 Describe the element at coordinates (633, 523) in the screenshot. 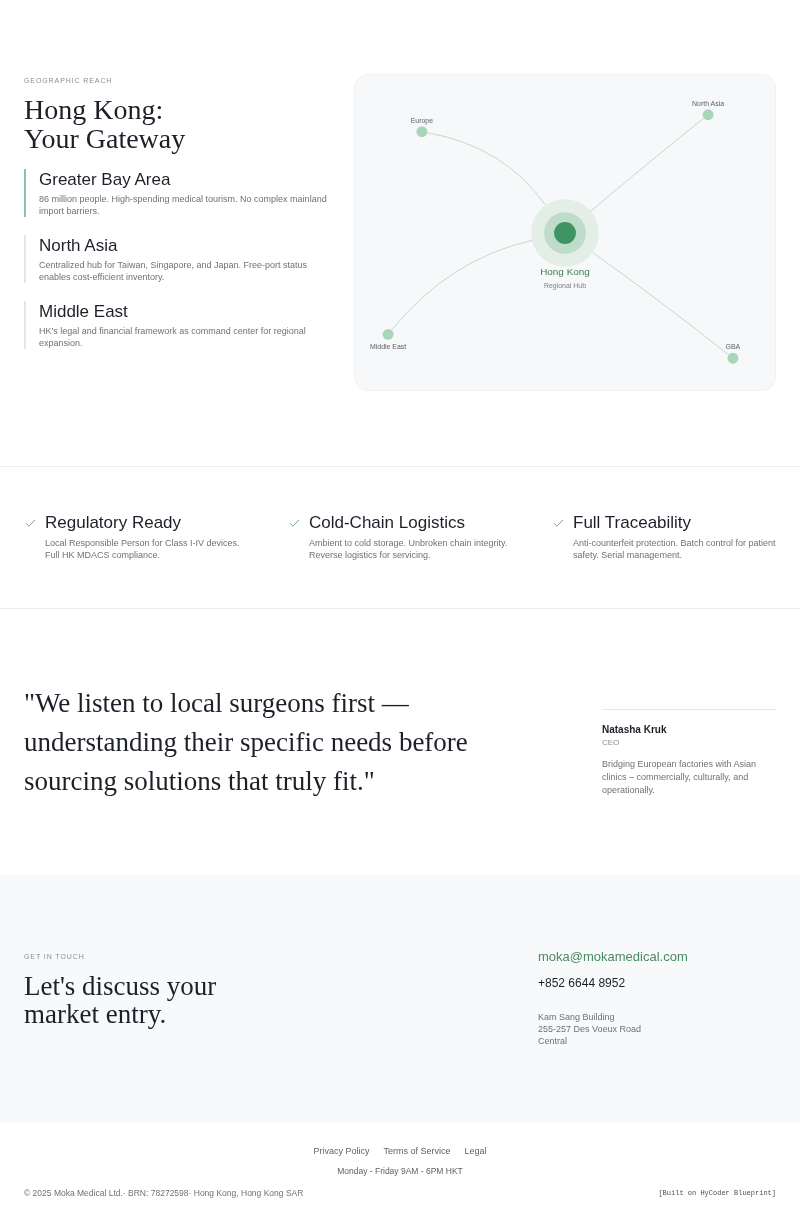

I see `feature-title: Full Traceability` at that location.